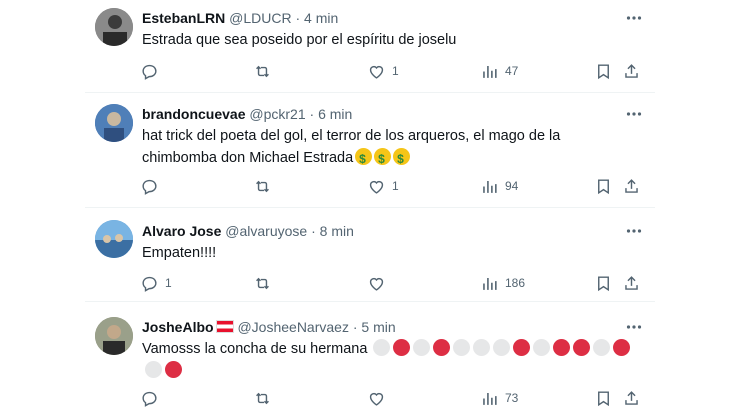 The image size is (740, 416). I want to click on tweet-header: EstebanLRN @LDUCR · 4 min, so click(240, 18).